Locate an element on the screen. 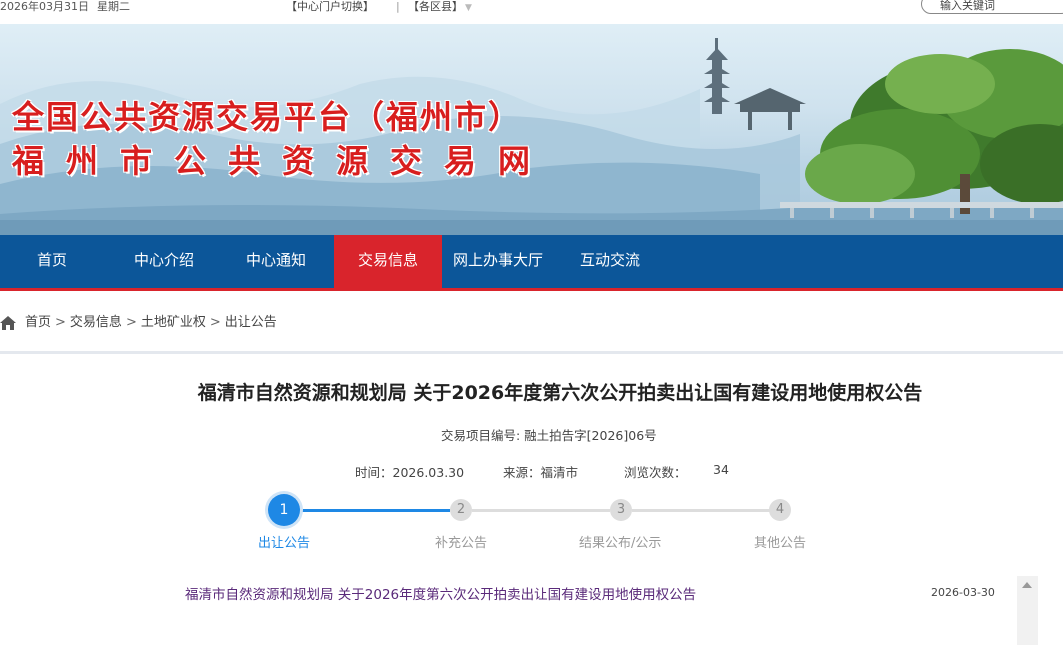 This screenshot has width=1063, height=645. portal-switch-link: 【中心门户切换】 is located at coordinates (330, 7).